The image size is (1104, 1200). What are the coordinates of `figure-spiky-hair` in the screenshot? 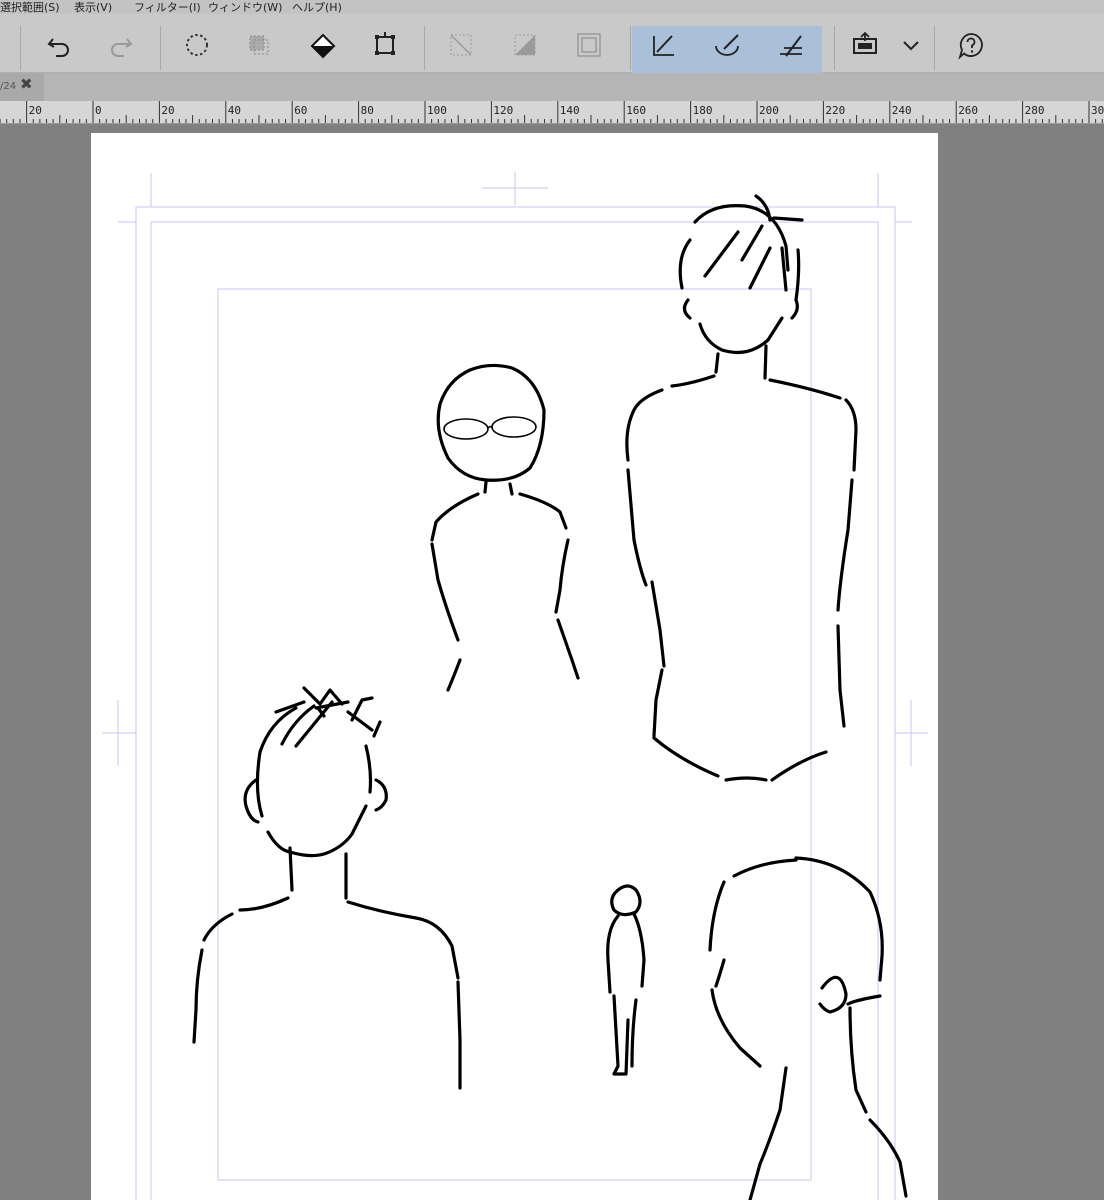 It's located at (327, 888).